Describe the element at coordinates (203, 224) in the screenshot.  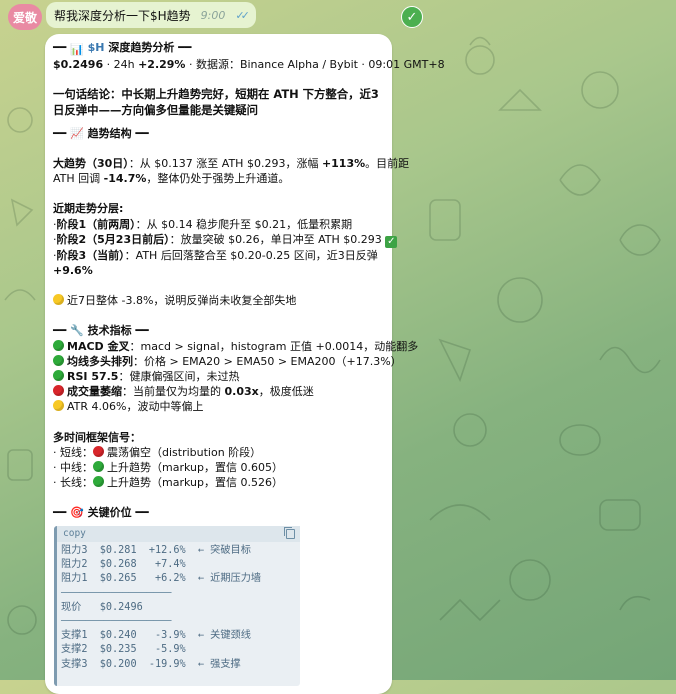
I see `stage-1: ·阶段1（前两周）：从 $0.14 稳步爬升至 $0.21，低量积累期` at that location.